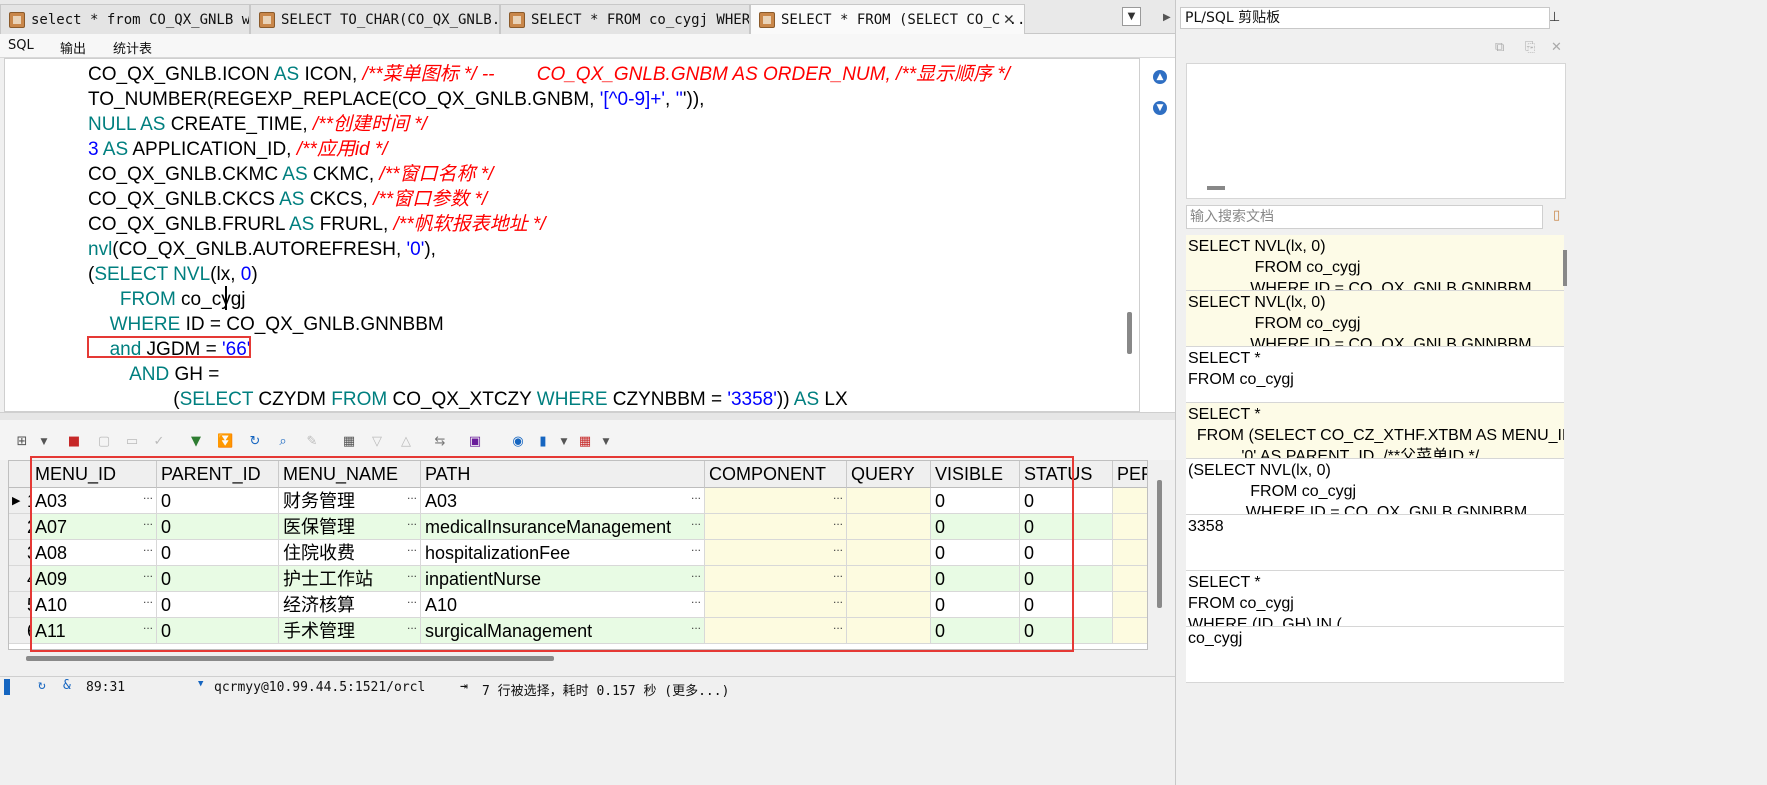  I want to click on code-token: ), so click(254, 274).